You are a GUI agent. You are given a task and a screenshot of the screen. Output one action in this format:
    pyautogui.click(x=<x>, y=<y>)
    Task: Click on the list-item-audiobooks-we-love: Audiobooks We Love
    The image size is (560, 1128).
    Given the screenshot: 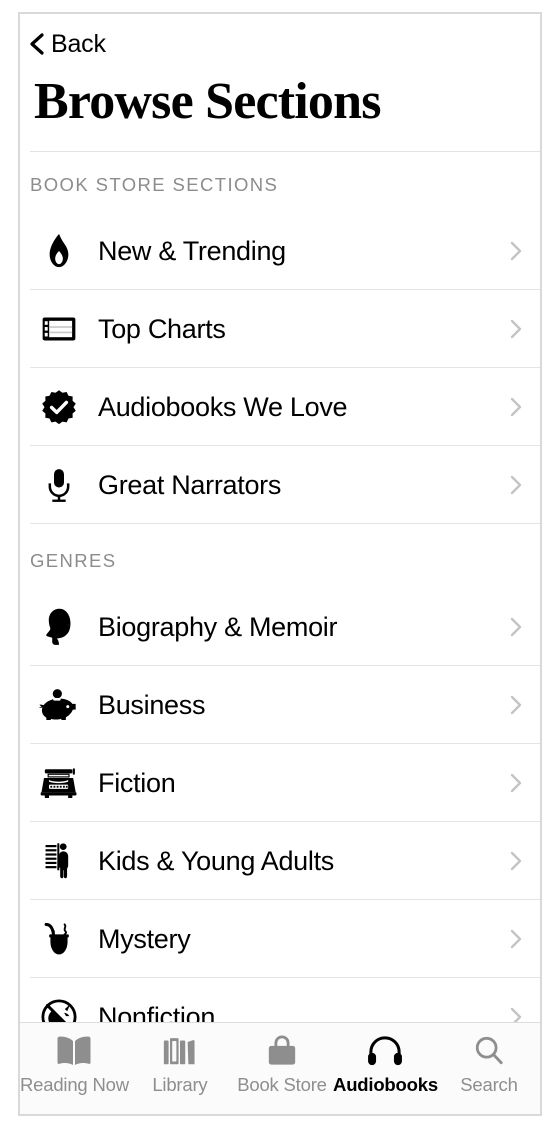 What is the action you would take?
    pyautogui.click(x=280, y=407)
    